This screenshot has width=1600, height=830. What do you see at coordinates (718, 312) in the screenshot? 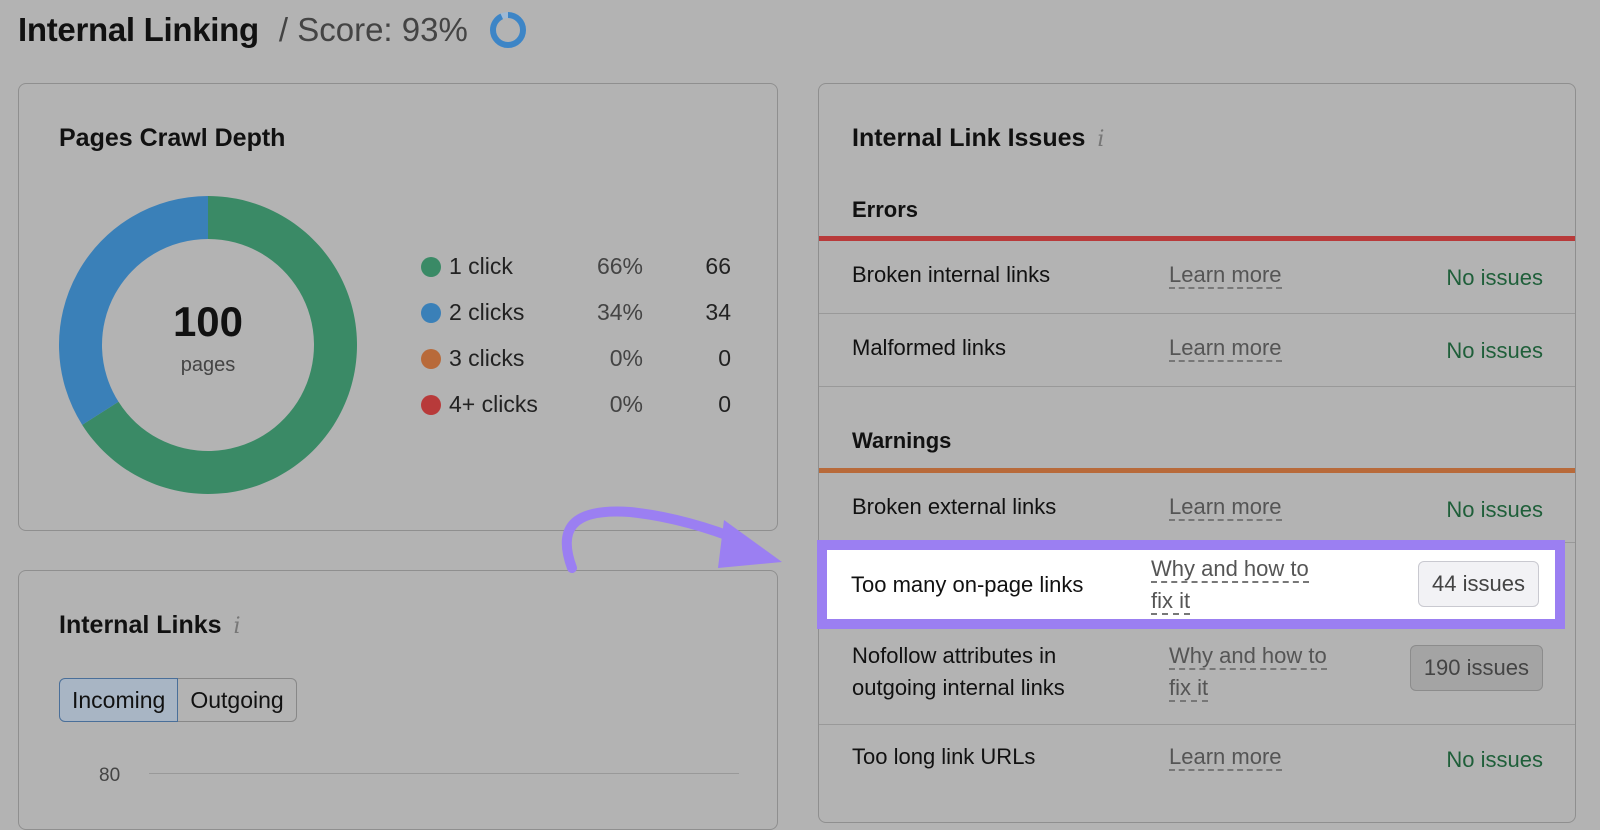
I see `legend-value: 34` at bounding box center [718, 312].